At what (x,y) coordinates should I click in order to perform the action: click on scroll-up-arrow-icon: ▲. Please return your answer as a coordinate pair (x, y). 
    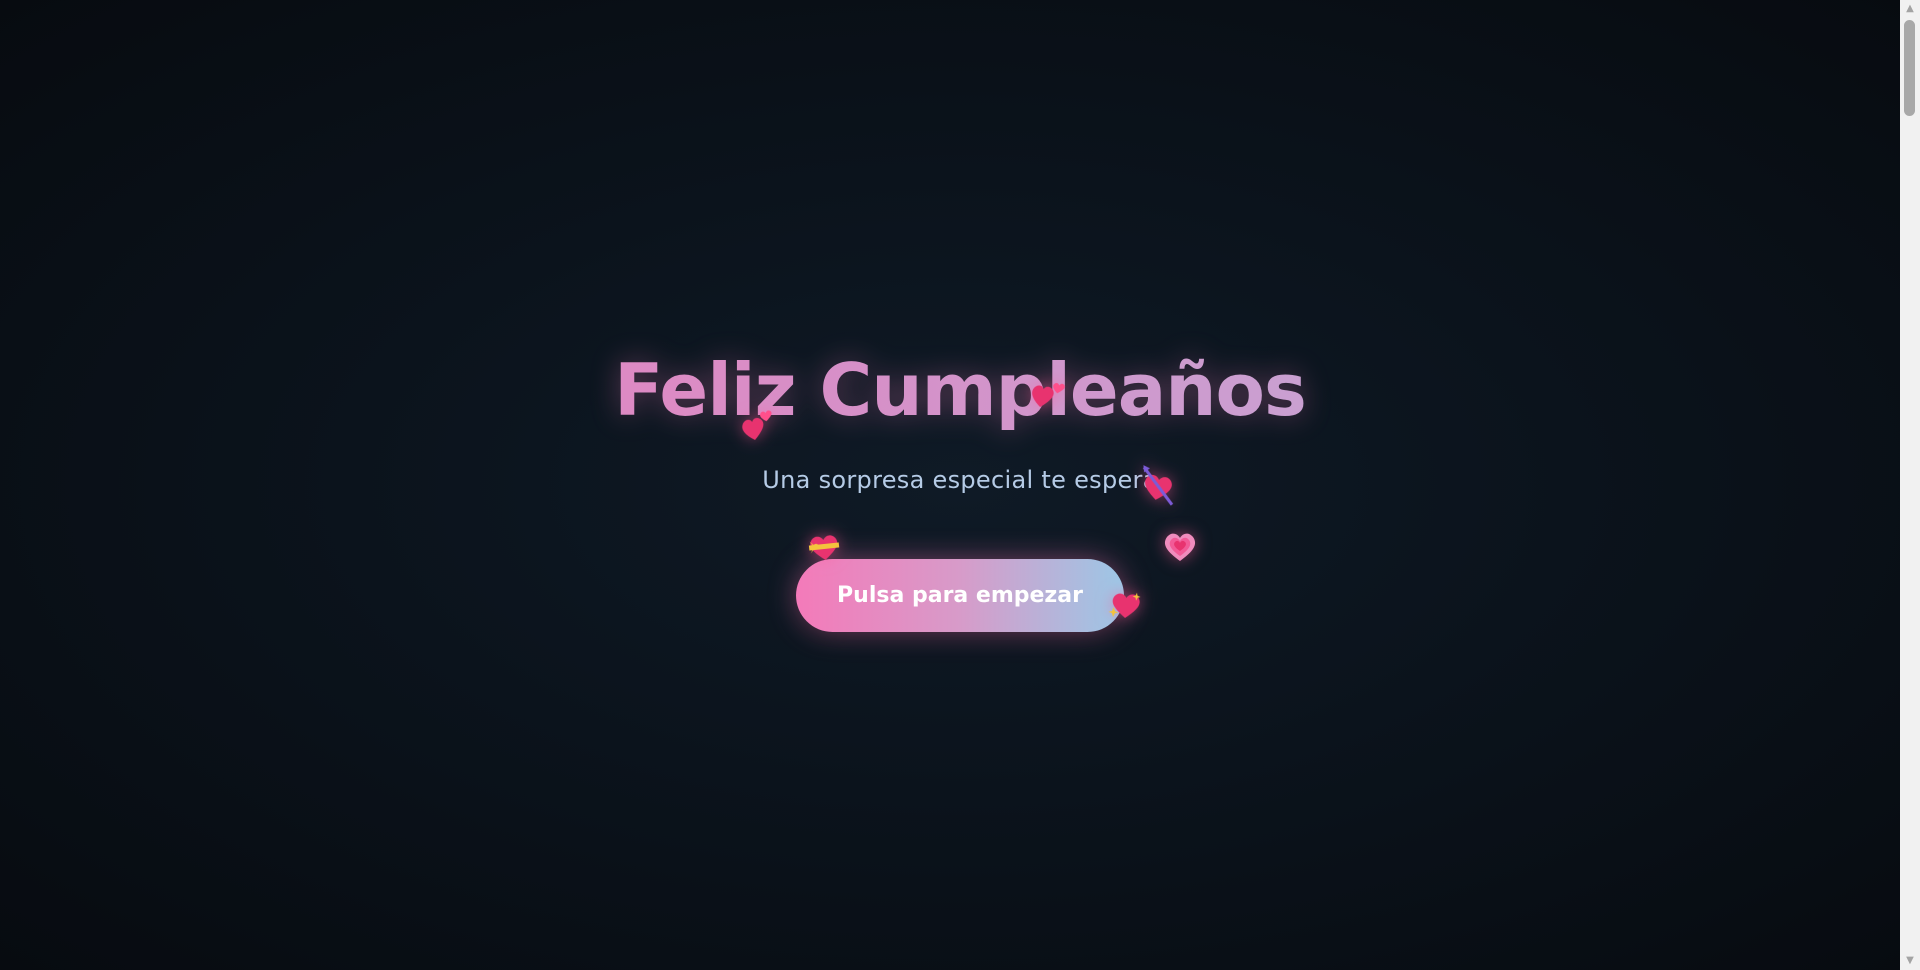
    Looking at the image, I should click on (1910, 9).